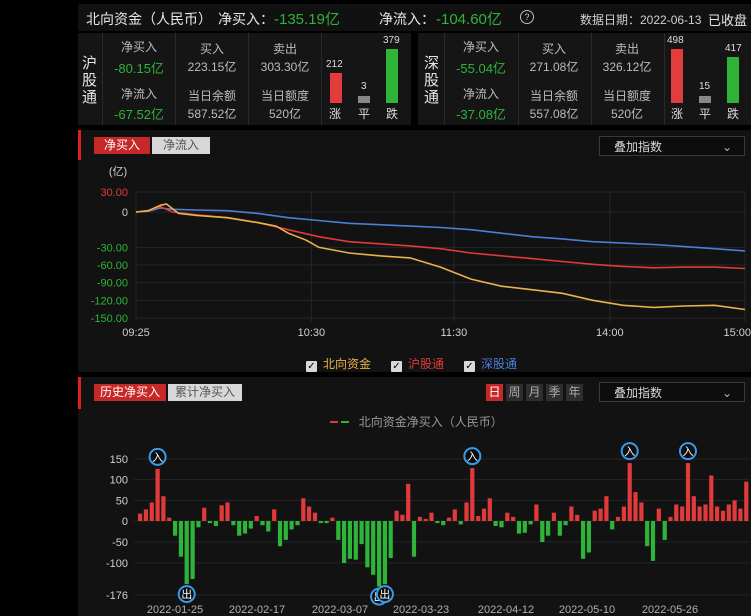  Describe the element at coordinates (138, 94) in the screenshot. I see `hu-net-inflow-label: 净流入` at that location.